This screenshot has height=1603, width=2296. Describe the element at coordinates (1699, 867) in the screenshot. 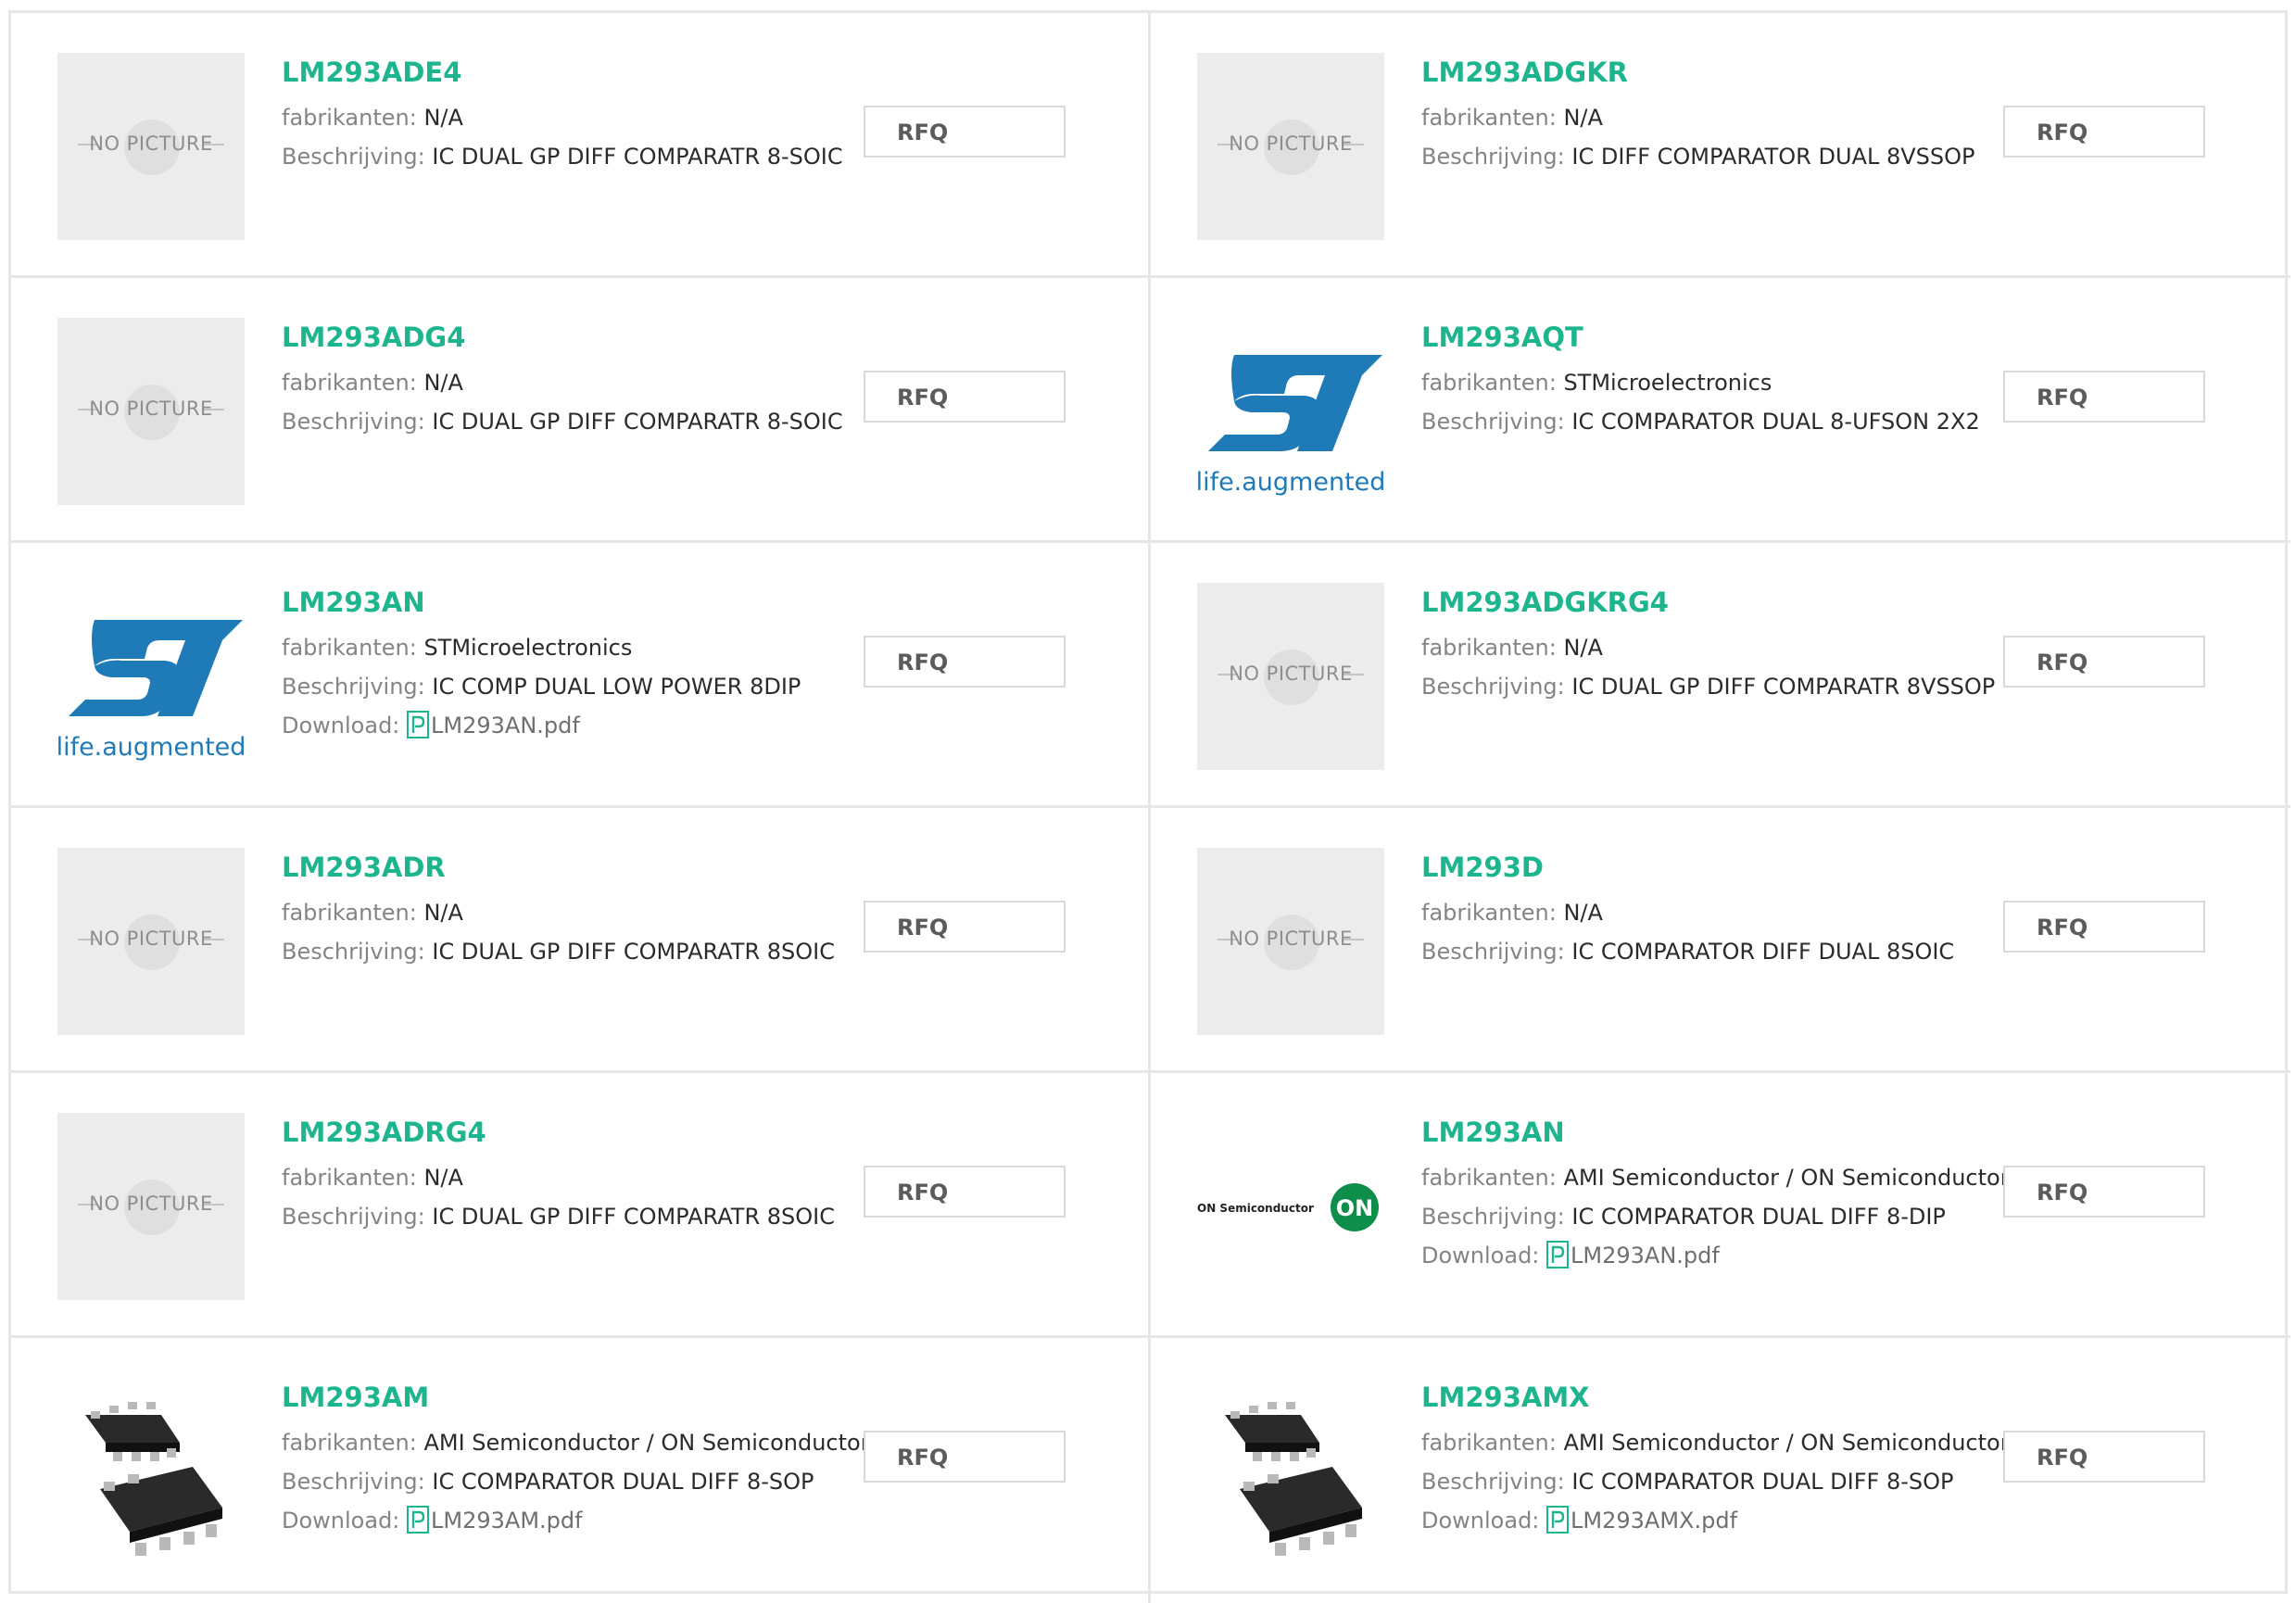

I see `part-number-link: LM293D` at that location.